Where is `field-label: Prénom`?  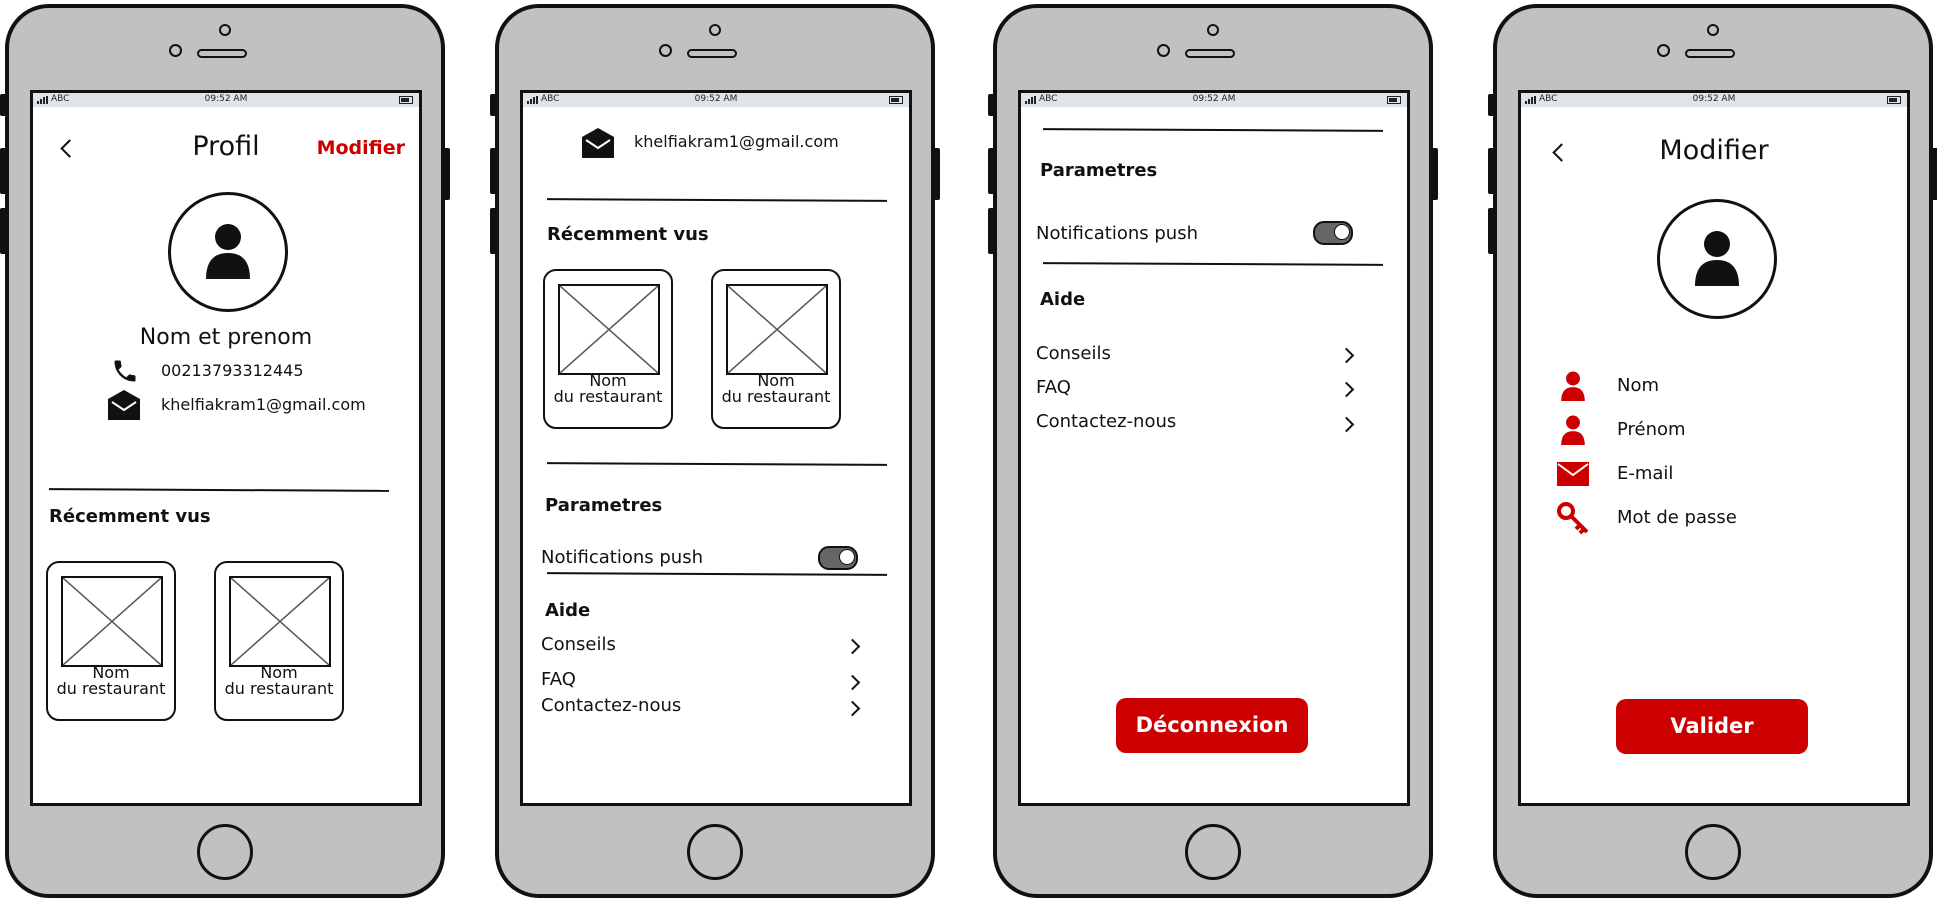
field-label: Prénom is located at coordinates (1651, 429).